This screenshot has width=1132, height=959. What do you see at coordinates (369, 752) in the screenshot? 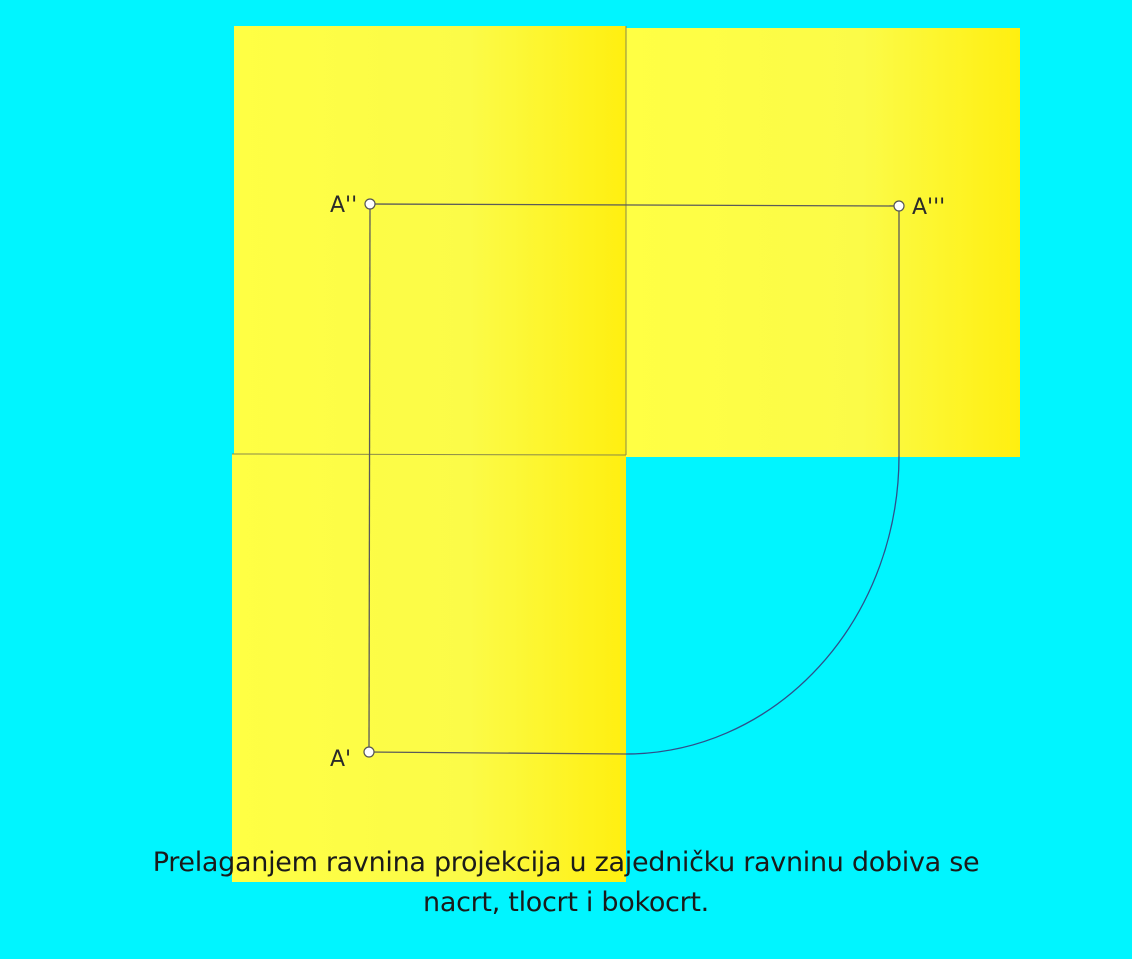
I see `point-top-marker` at bounding box center [369, 752].